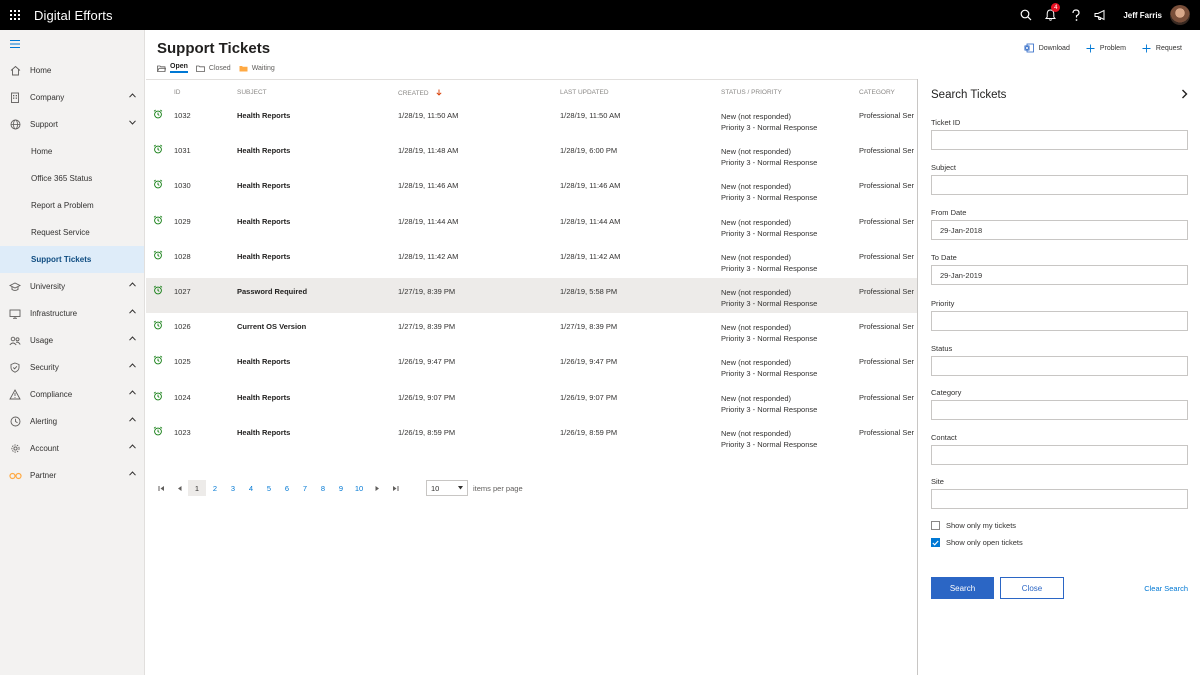  Describe the element at coordinates (72, 70) in the screenshot. I see `sidebar-item-home: Home` at that location.